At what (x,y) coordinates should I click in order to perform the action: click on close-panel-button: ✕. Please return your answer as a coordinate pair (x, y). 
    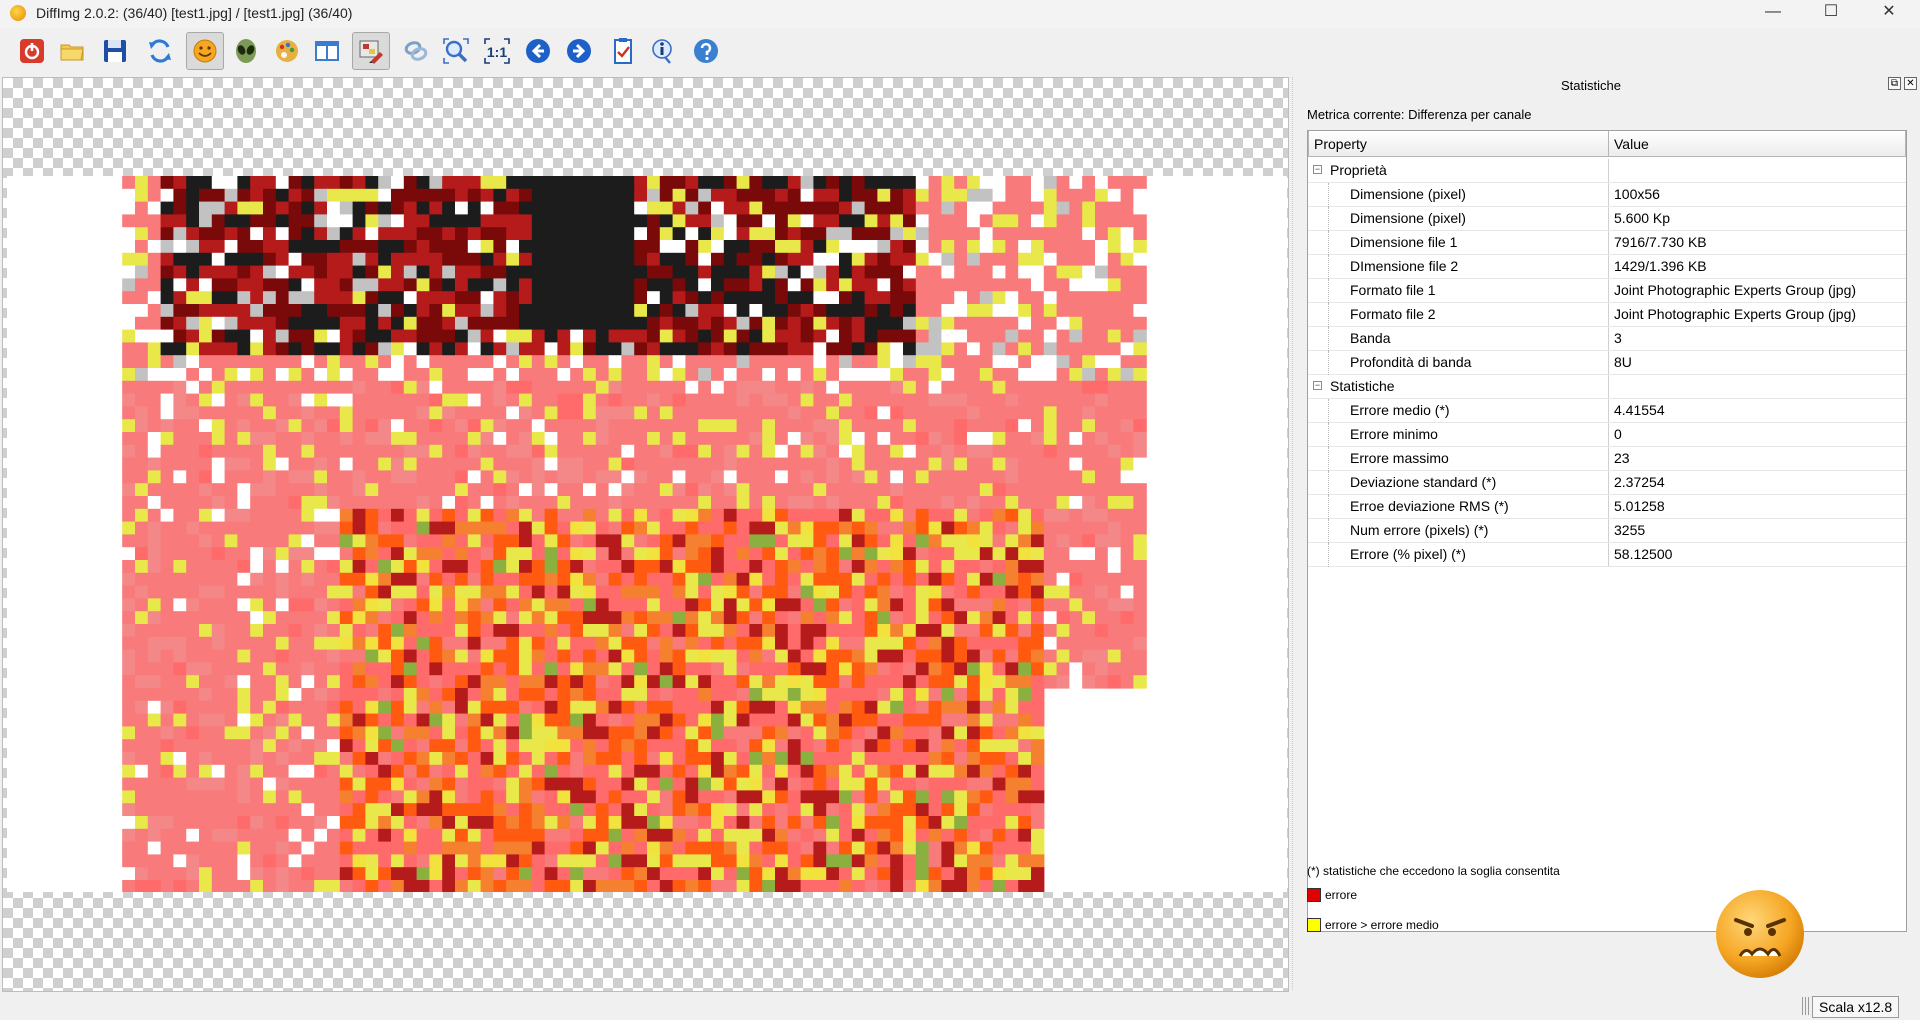
    Looking at the image, I should click on (1910, 83).